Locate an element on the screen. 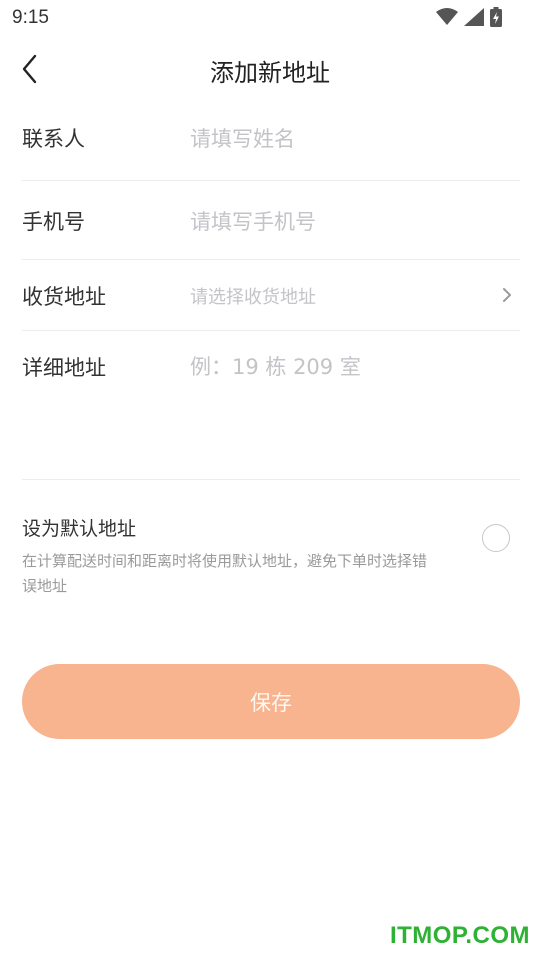 Image resolution: width=540 pixels, height=960 pixels. region-placeholder: 请选择收货地址 is located at coordinates (253, 297).